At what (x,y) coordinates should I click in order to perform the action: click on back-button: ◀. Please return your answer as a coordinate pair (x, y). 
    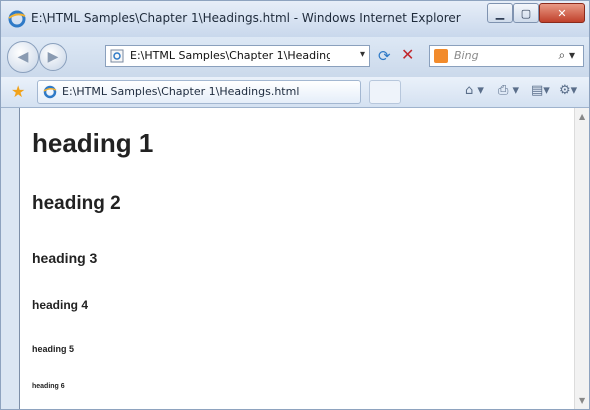
    Looking at the image, I should click on (23, 57).